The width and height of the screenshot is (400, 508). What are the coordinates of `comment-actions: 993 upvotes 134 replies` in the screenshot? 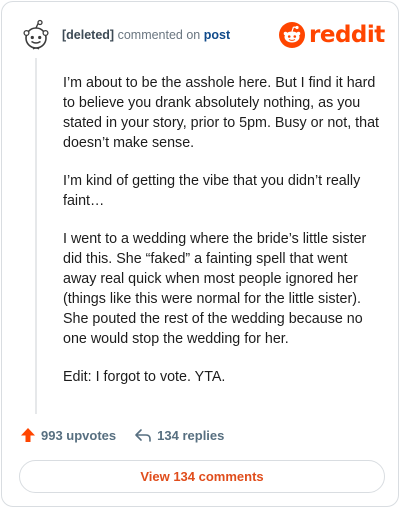 It's located at (122, 435).